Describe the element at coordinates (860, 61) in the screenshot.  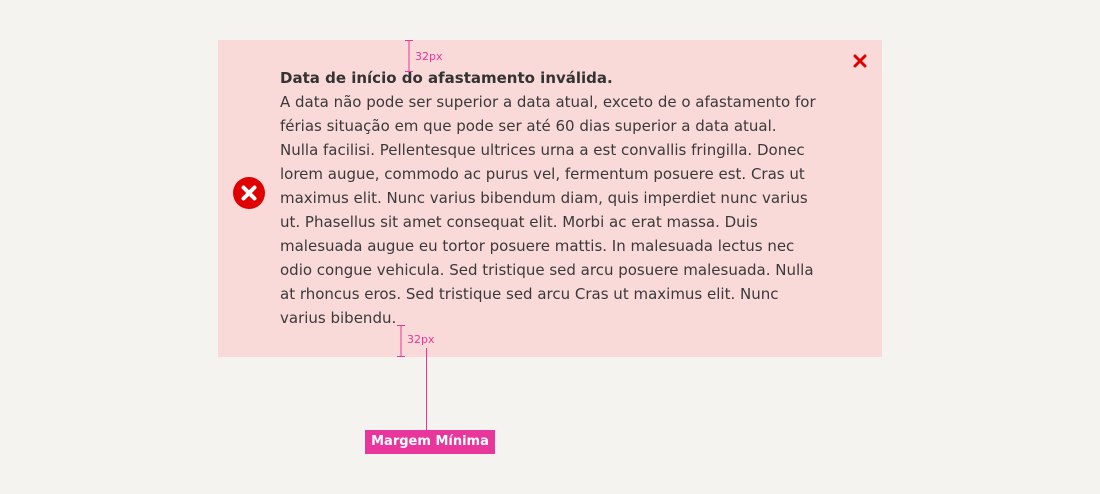
I see `close-x-icon` at that location.